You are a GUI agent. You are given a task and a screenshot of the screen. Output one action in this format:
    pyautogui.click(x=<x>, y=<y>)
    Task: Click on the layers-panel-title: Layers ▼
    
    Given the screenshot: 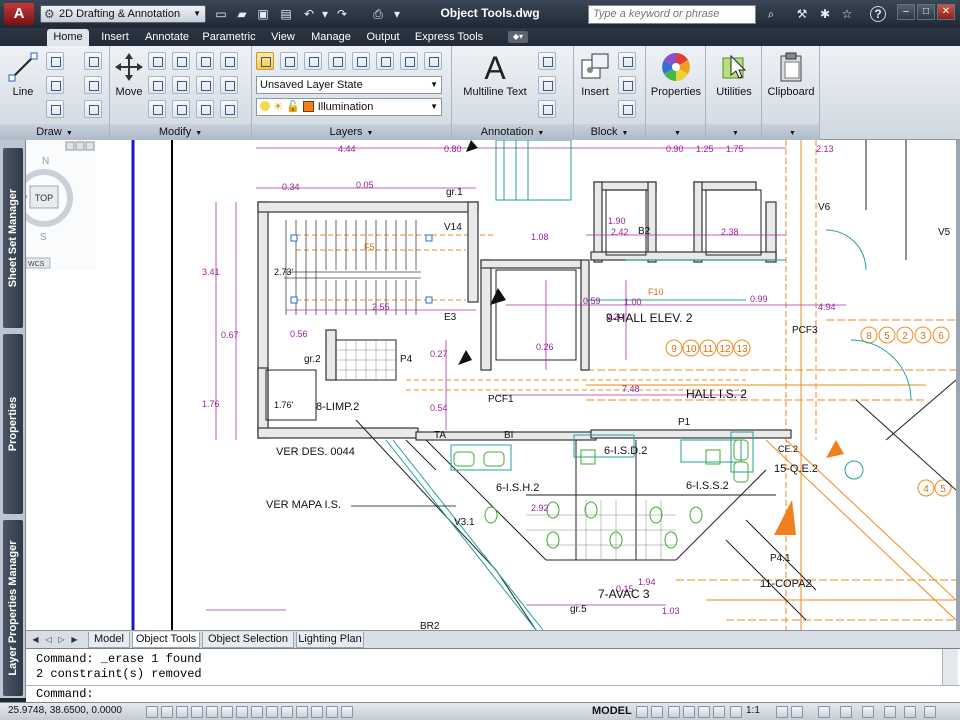 What is the action you would take?
    pyautogui.click(x=351, y=132)
    